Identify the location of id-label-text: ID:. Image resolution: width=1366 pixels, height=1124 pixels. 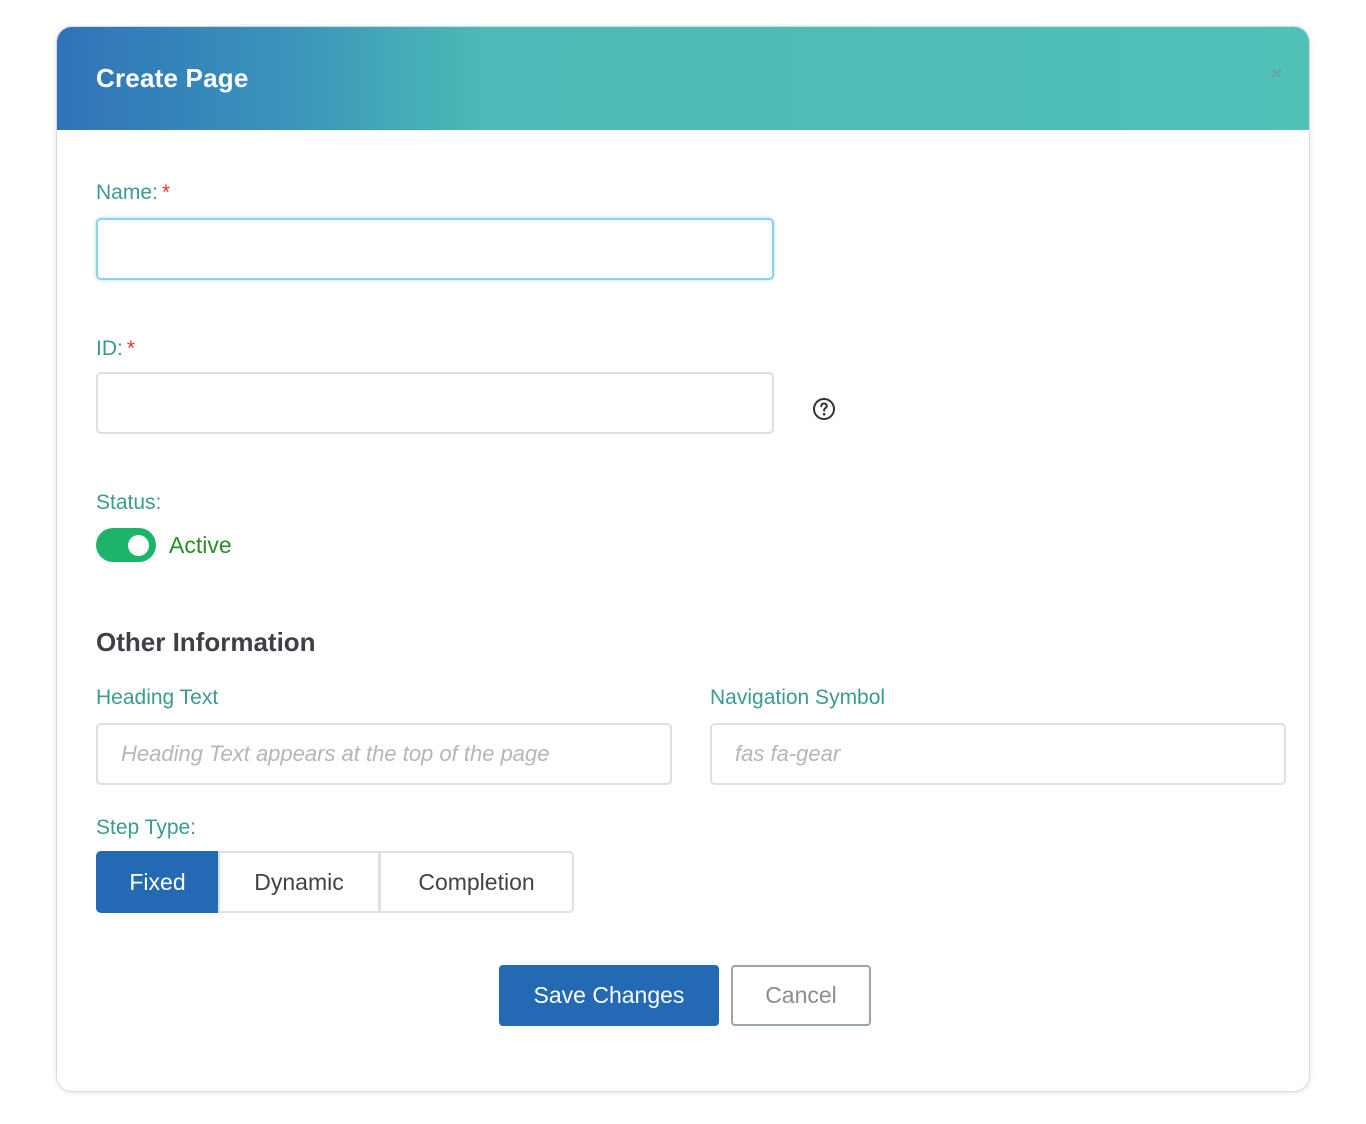
(109, 348).